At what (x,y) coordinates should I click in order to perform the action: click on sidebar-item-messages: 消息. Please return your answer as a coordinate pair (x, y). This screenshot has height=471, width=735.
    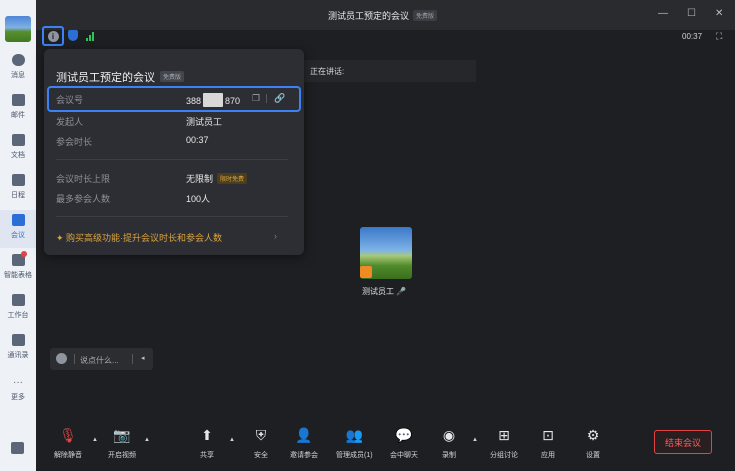
    Looking at the image, I should click on (18, 69).